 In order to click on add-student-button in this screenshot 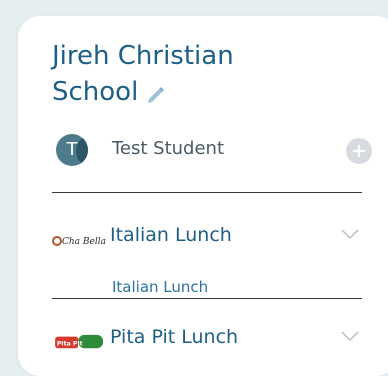, I will do `click(359, 151)`.